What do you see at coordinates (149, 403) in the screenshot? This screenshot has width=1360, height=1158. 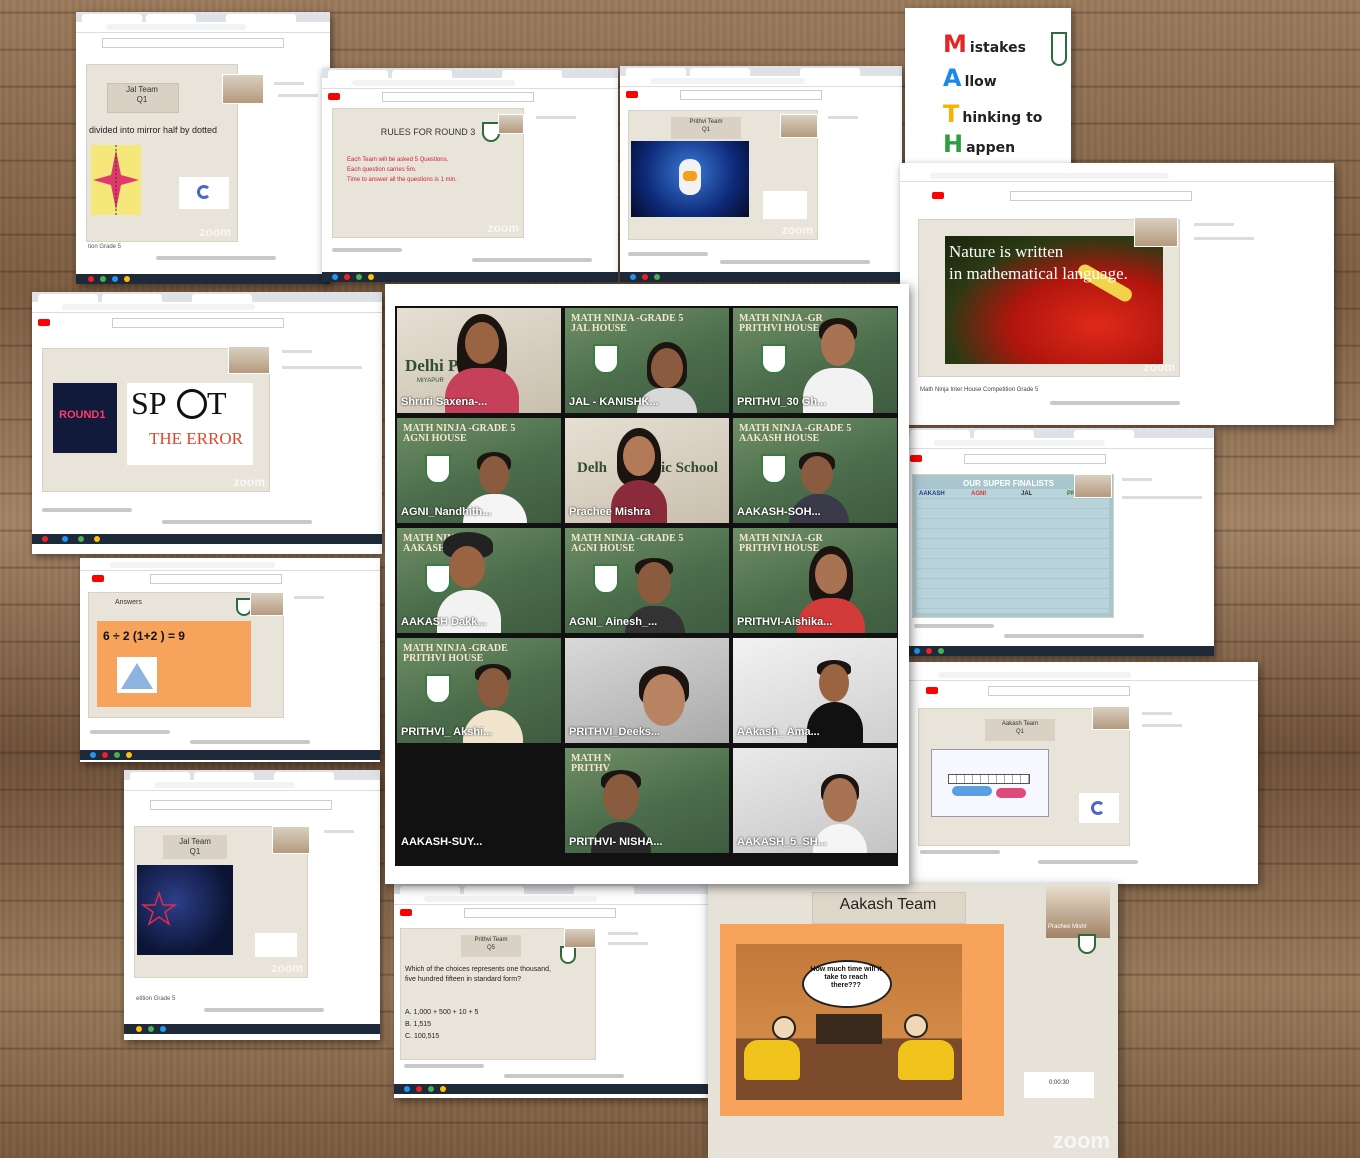 I see `spot-word-part1: SP` at bounding box center [149, 403].